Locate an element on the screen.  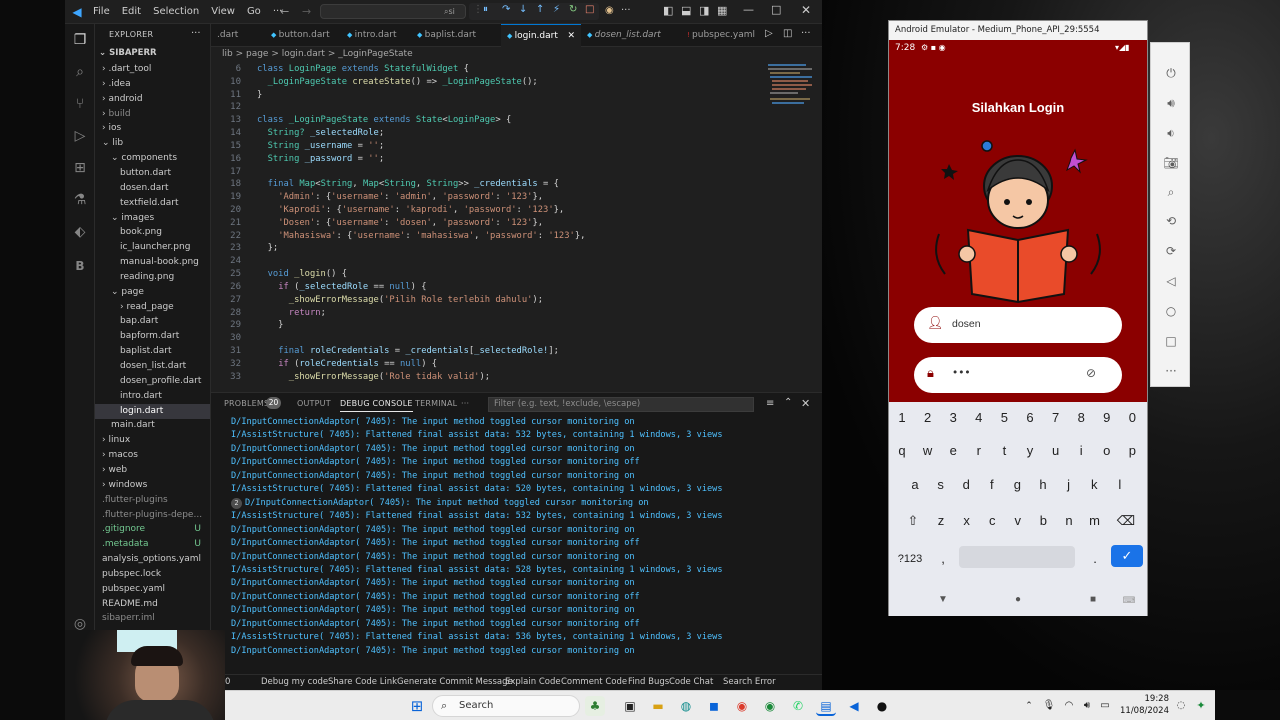
key-h: h is located at coordinates (1043, 485).